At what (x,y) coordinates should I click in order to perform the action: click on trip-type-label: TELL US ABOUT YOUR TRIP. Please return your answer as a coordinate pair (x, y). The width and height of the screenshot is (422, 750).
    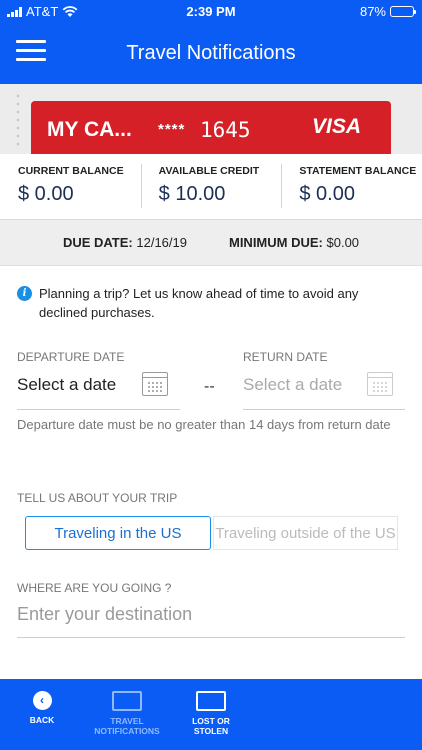
    Looking at the image, I should click on (97, 498).